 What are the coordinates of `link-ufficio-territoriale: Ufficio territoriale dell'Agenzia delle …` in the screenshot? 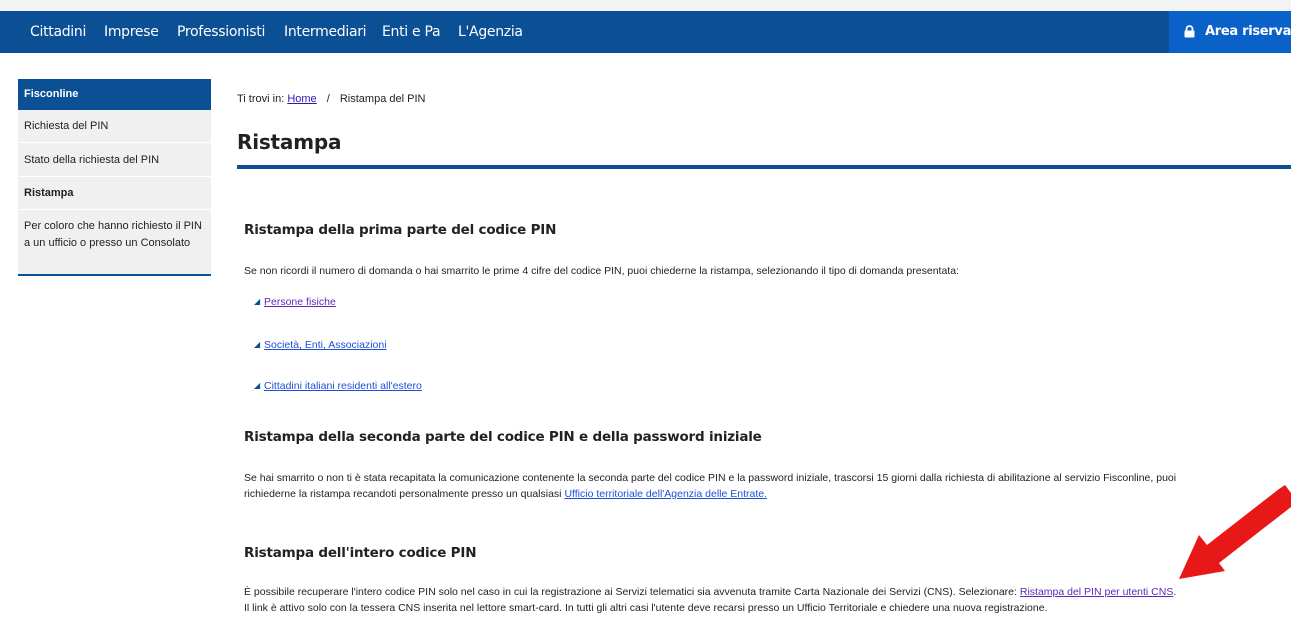 It's located at (665, 494).